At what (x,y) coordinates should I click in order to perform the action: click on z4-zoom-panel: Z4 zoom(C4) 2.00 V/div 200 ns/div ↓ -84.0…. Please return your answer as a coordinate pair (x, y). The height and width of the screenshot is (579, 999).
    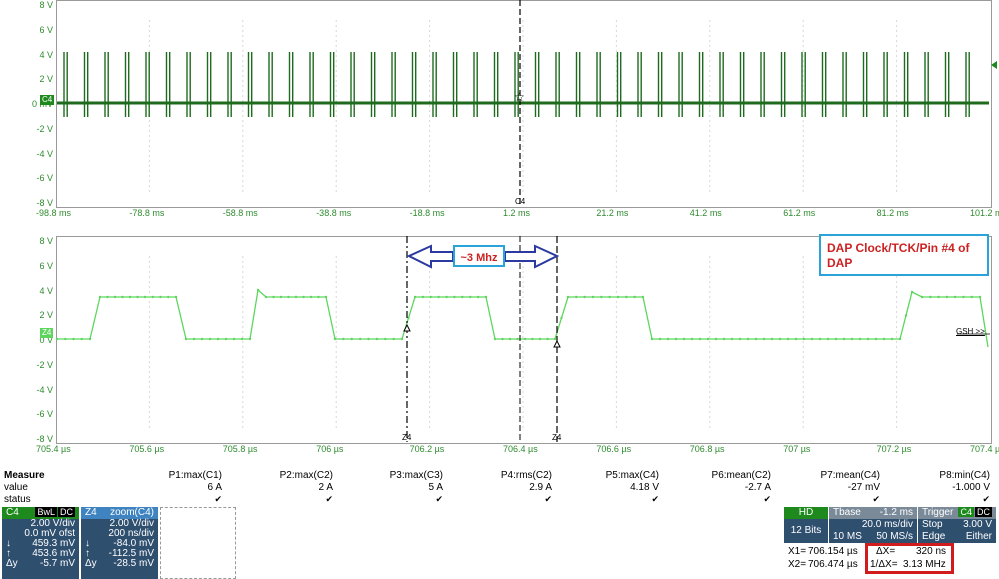
    Looking at the image, I should click on (119, 543).